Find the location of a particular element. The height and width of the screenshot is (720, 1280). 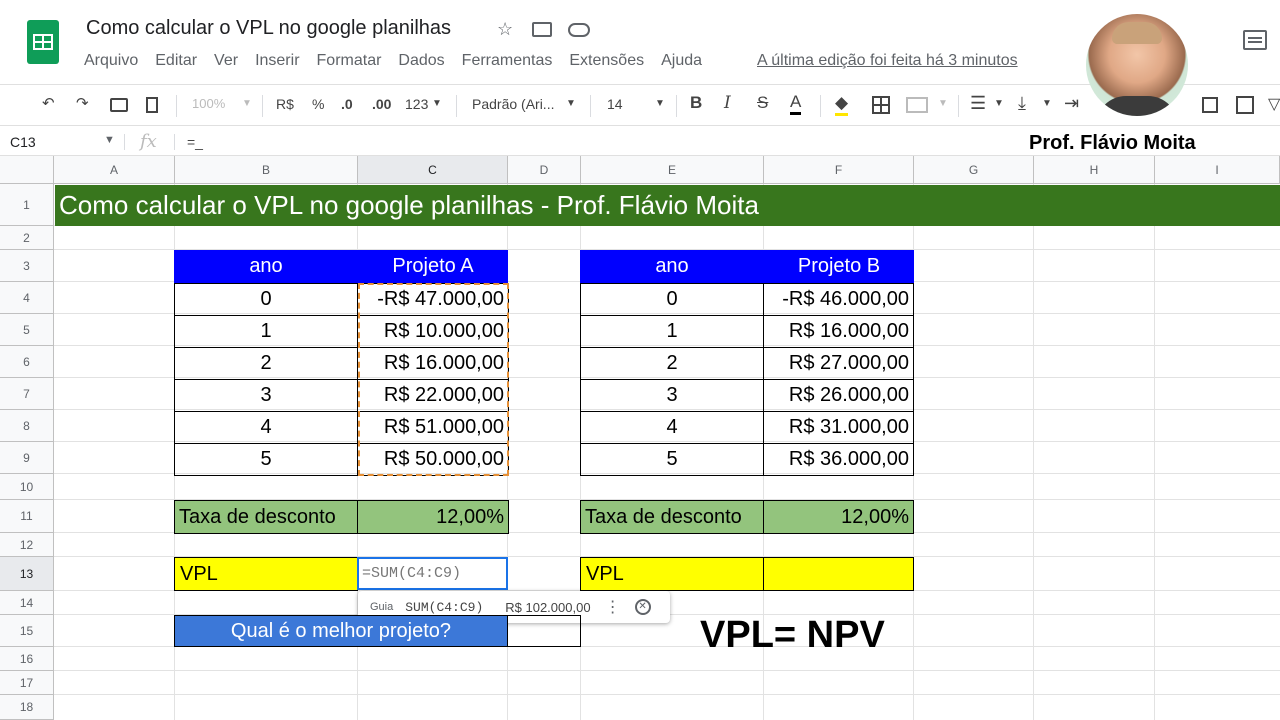

table-b-vpl-label: VPL is located at coordinates (672, 574).